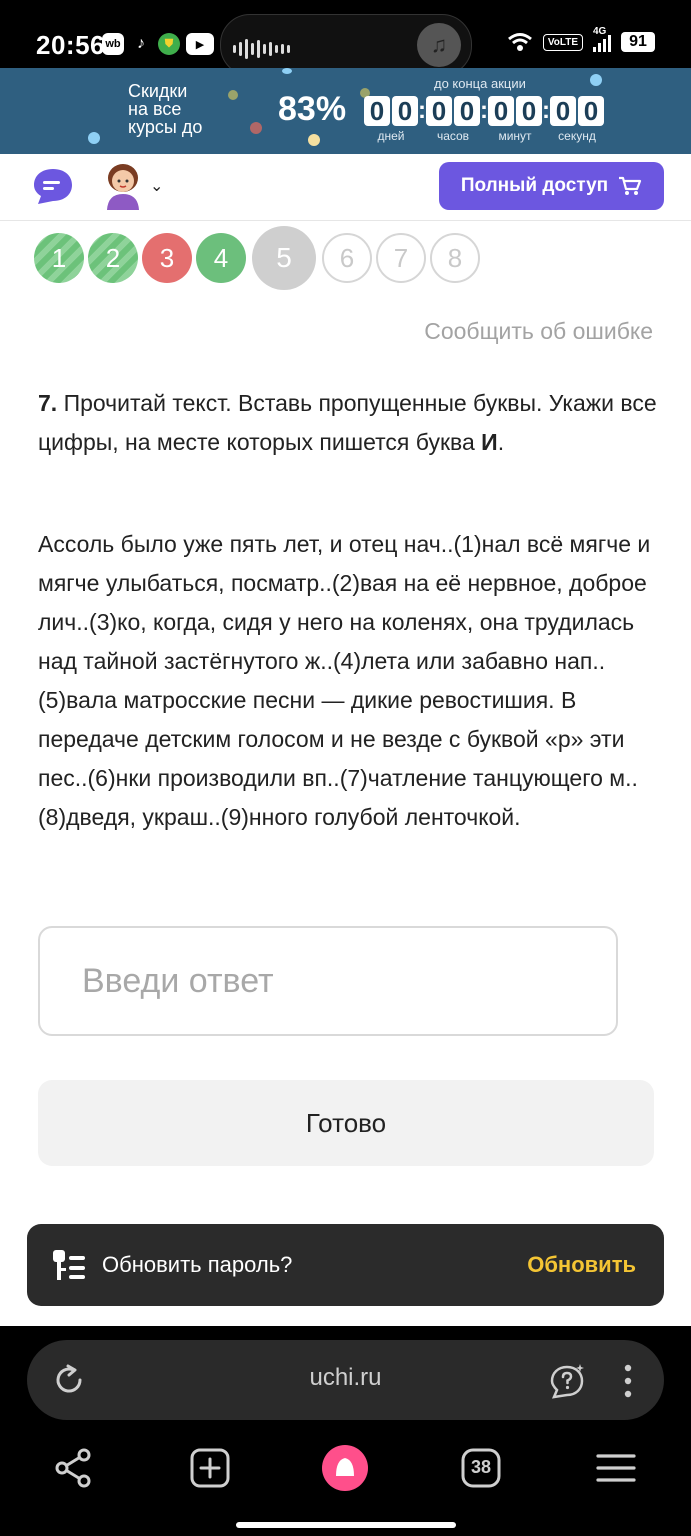 The image size is (691, 1536). Describe the element at coordinates (155, 109) in the screenshot. I see `promo-line: на все` at that location.